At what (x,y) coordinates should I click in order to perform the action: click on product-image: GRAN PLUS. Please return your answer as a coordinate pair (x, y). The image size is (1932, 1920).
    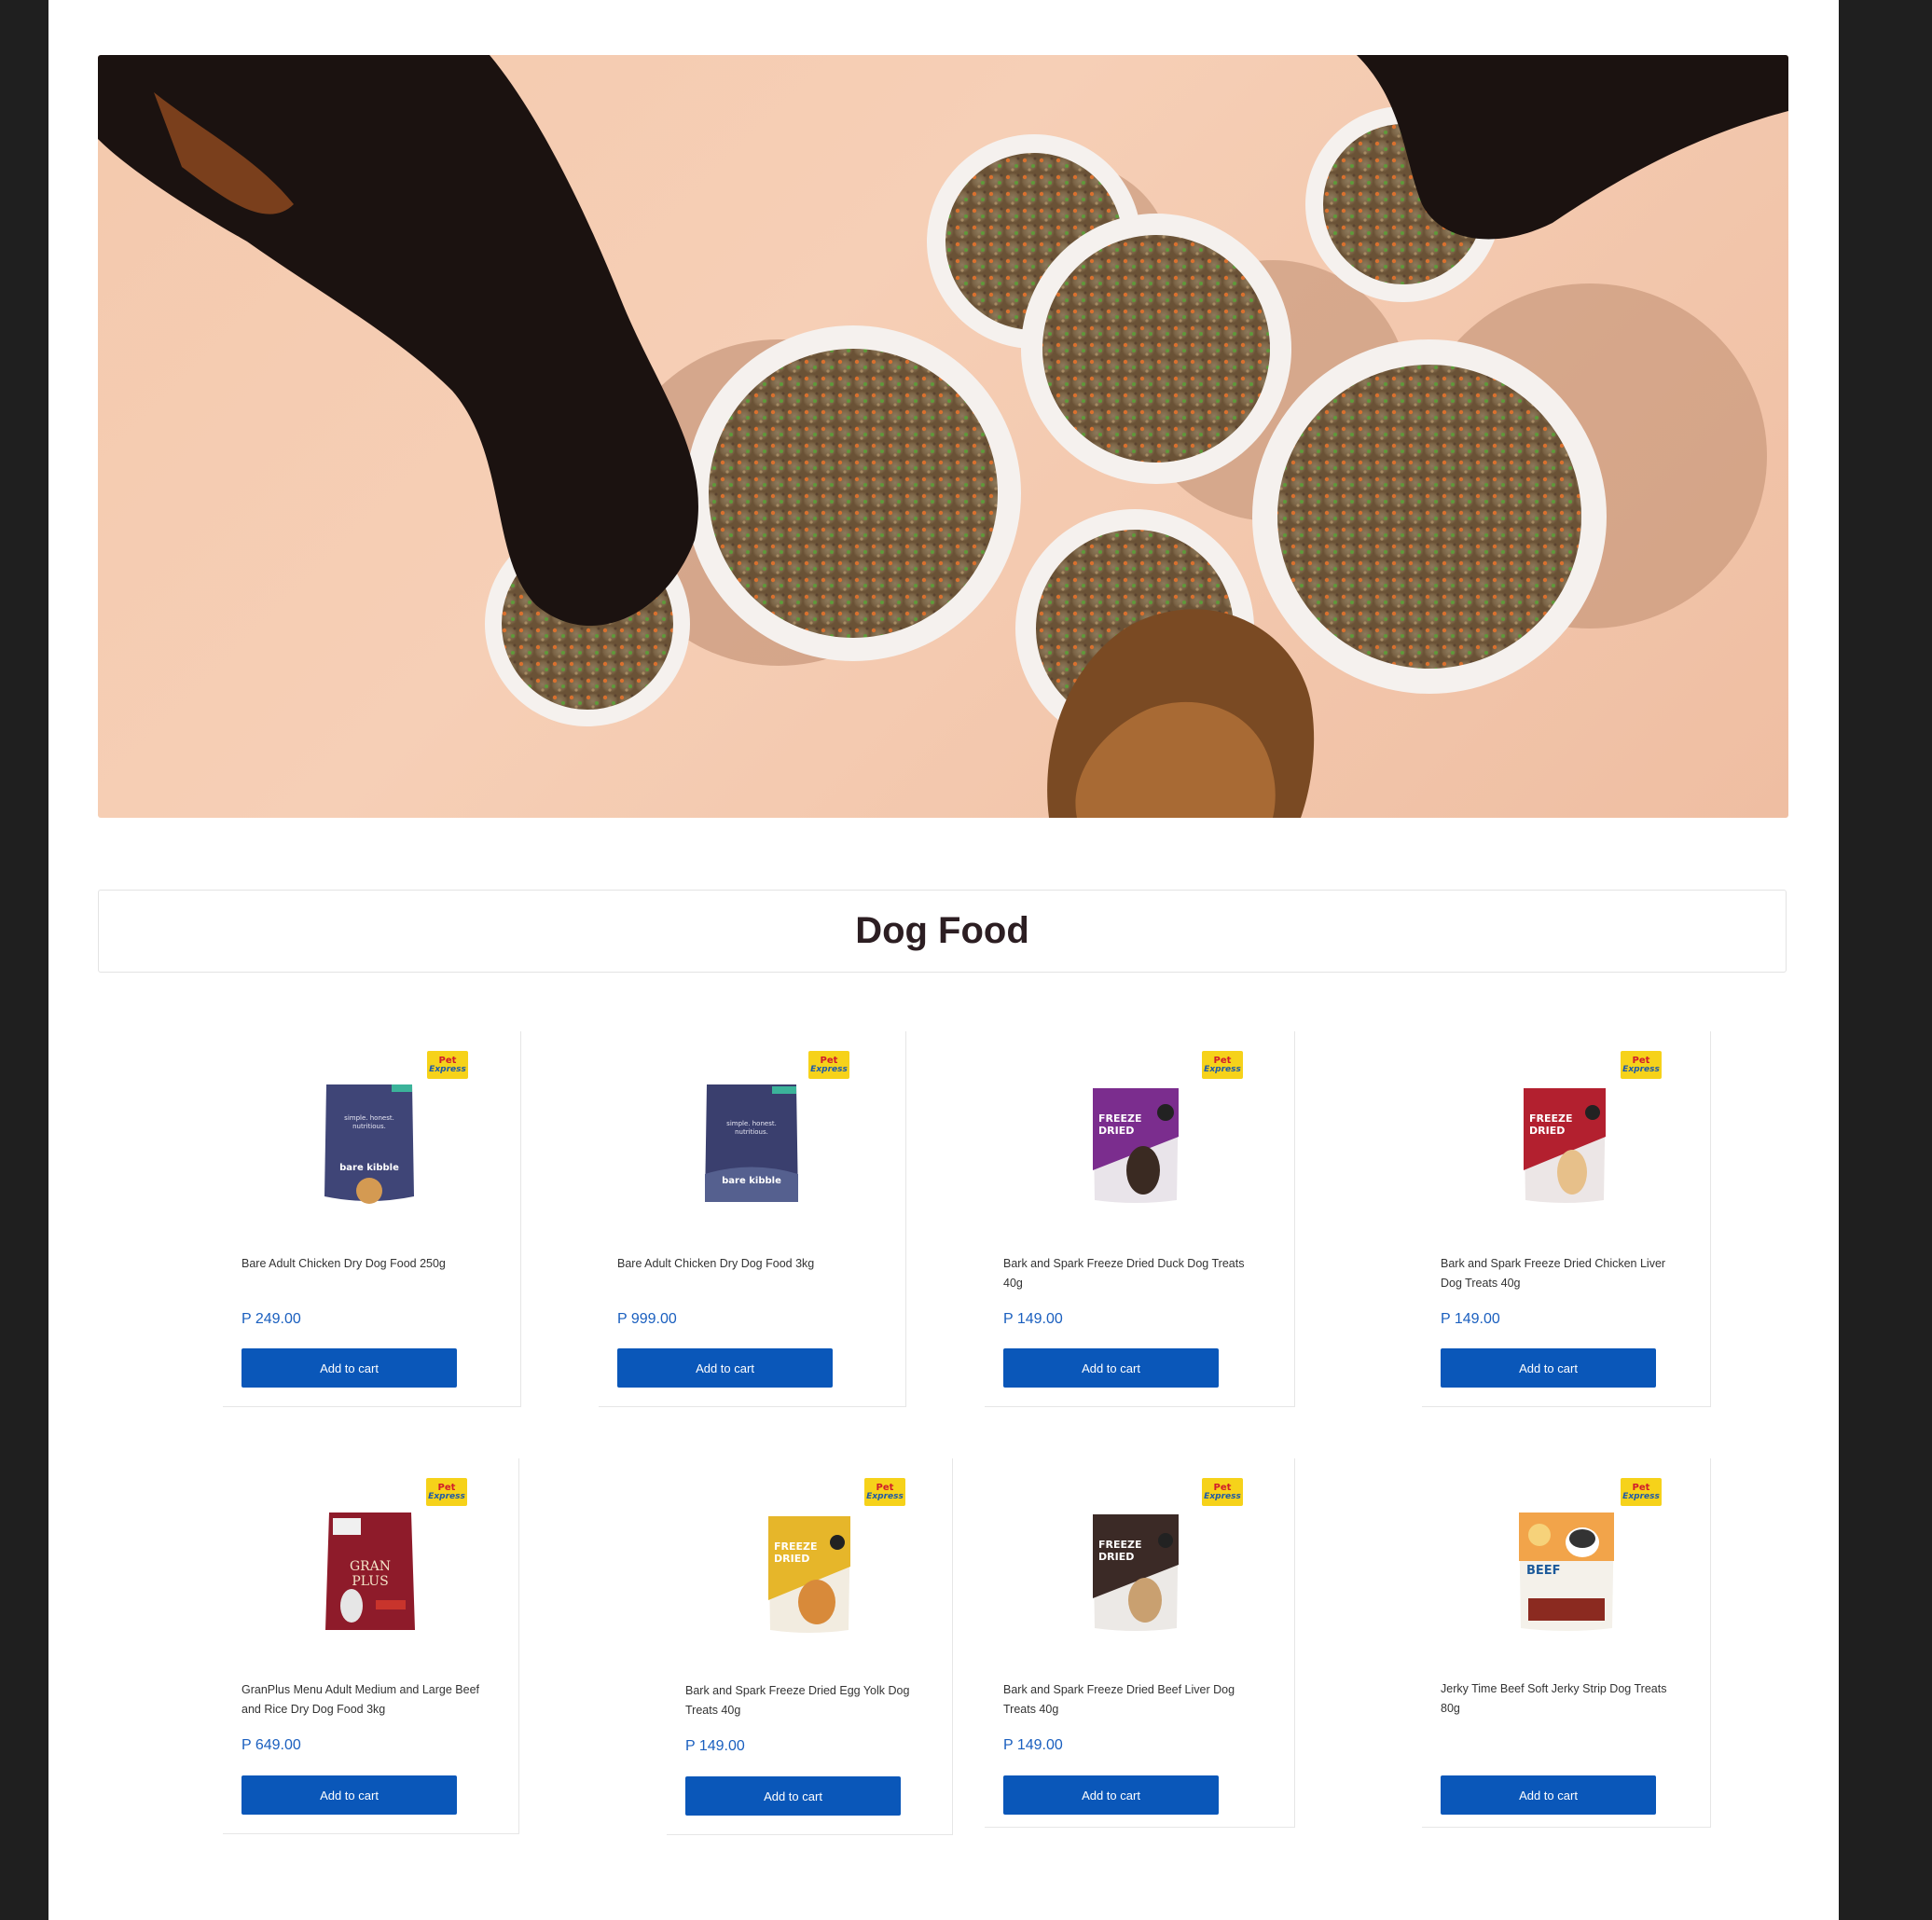
    Looking at the image, I should click on (371, 1572).